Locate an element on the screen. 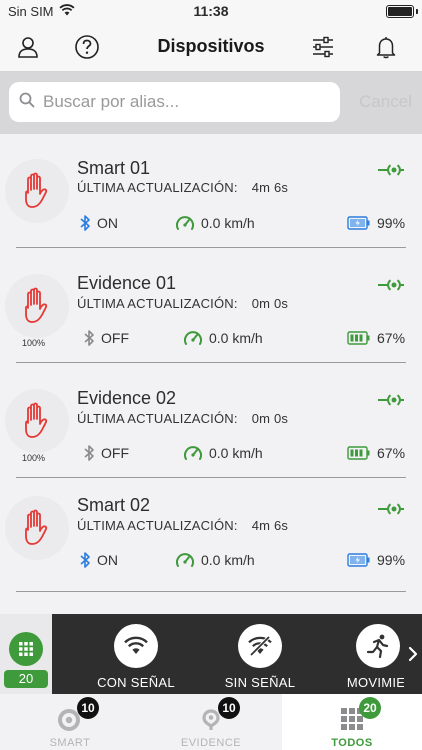 This screenshot has height=750, width=422. tab-evidence: 10 EVIDENCE is located at coordinates (211, 722).